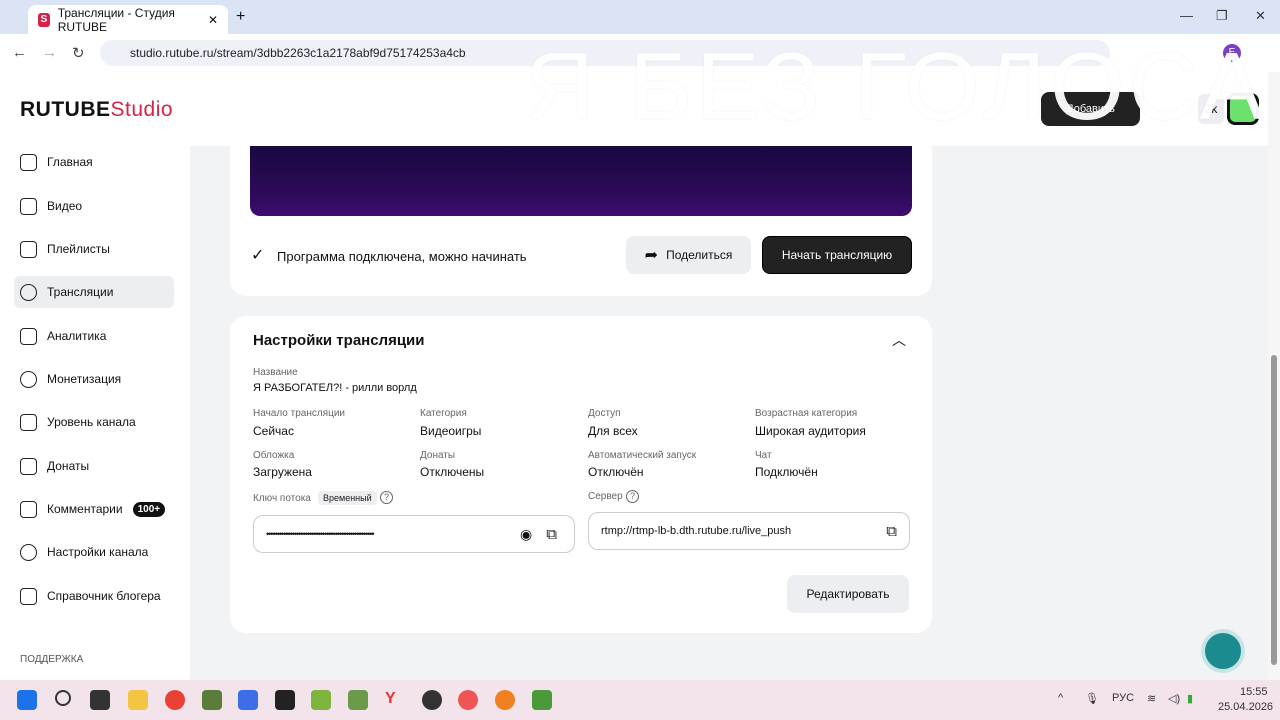  I want to click on sidebar-item-comments: Комментарии 100+, so click(94, 509).